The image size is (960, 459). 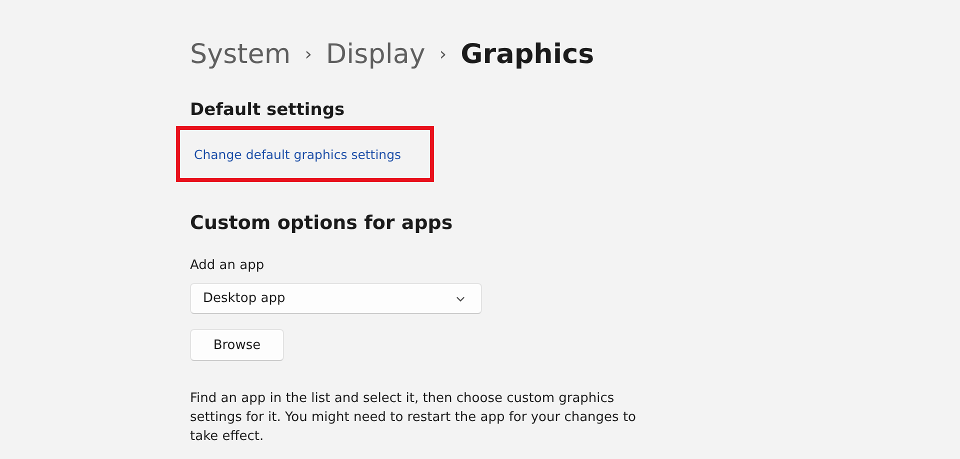 What do you see at coordinates (240, 54) in the screenshot?
I see `breadcrumb-item: System` at bounding box center [240, 54].